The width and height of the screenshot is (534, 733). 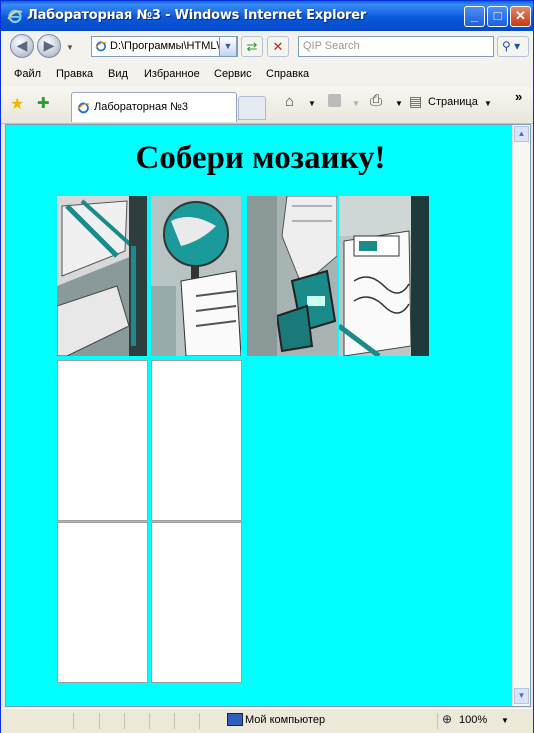 What do you see at coordinates (396, 46) in the screenshot?
I see `search-input: QIP Search` at bounding box center [396, 46].